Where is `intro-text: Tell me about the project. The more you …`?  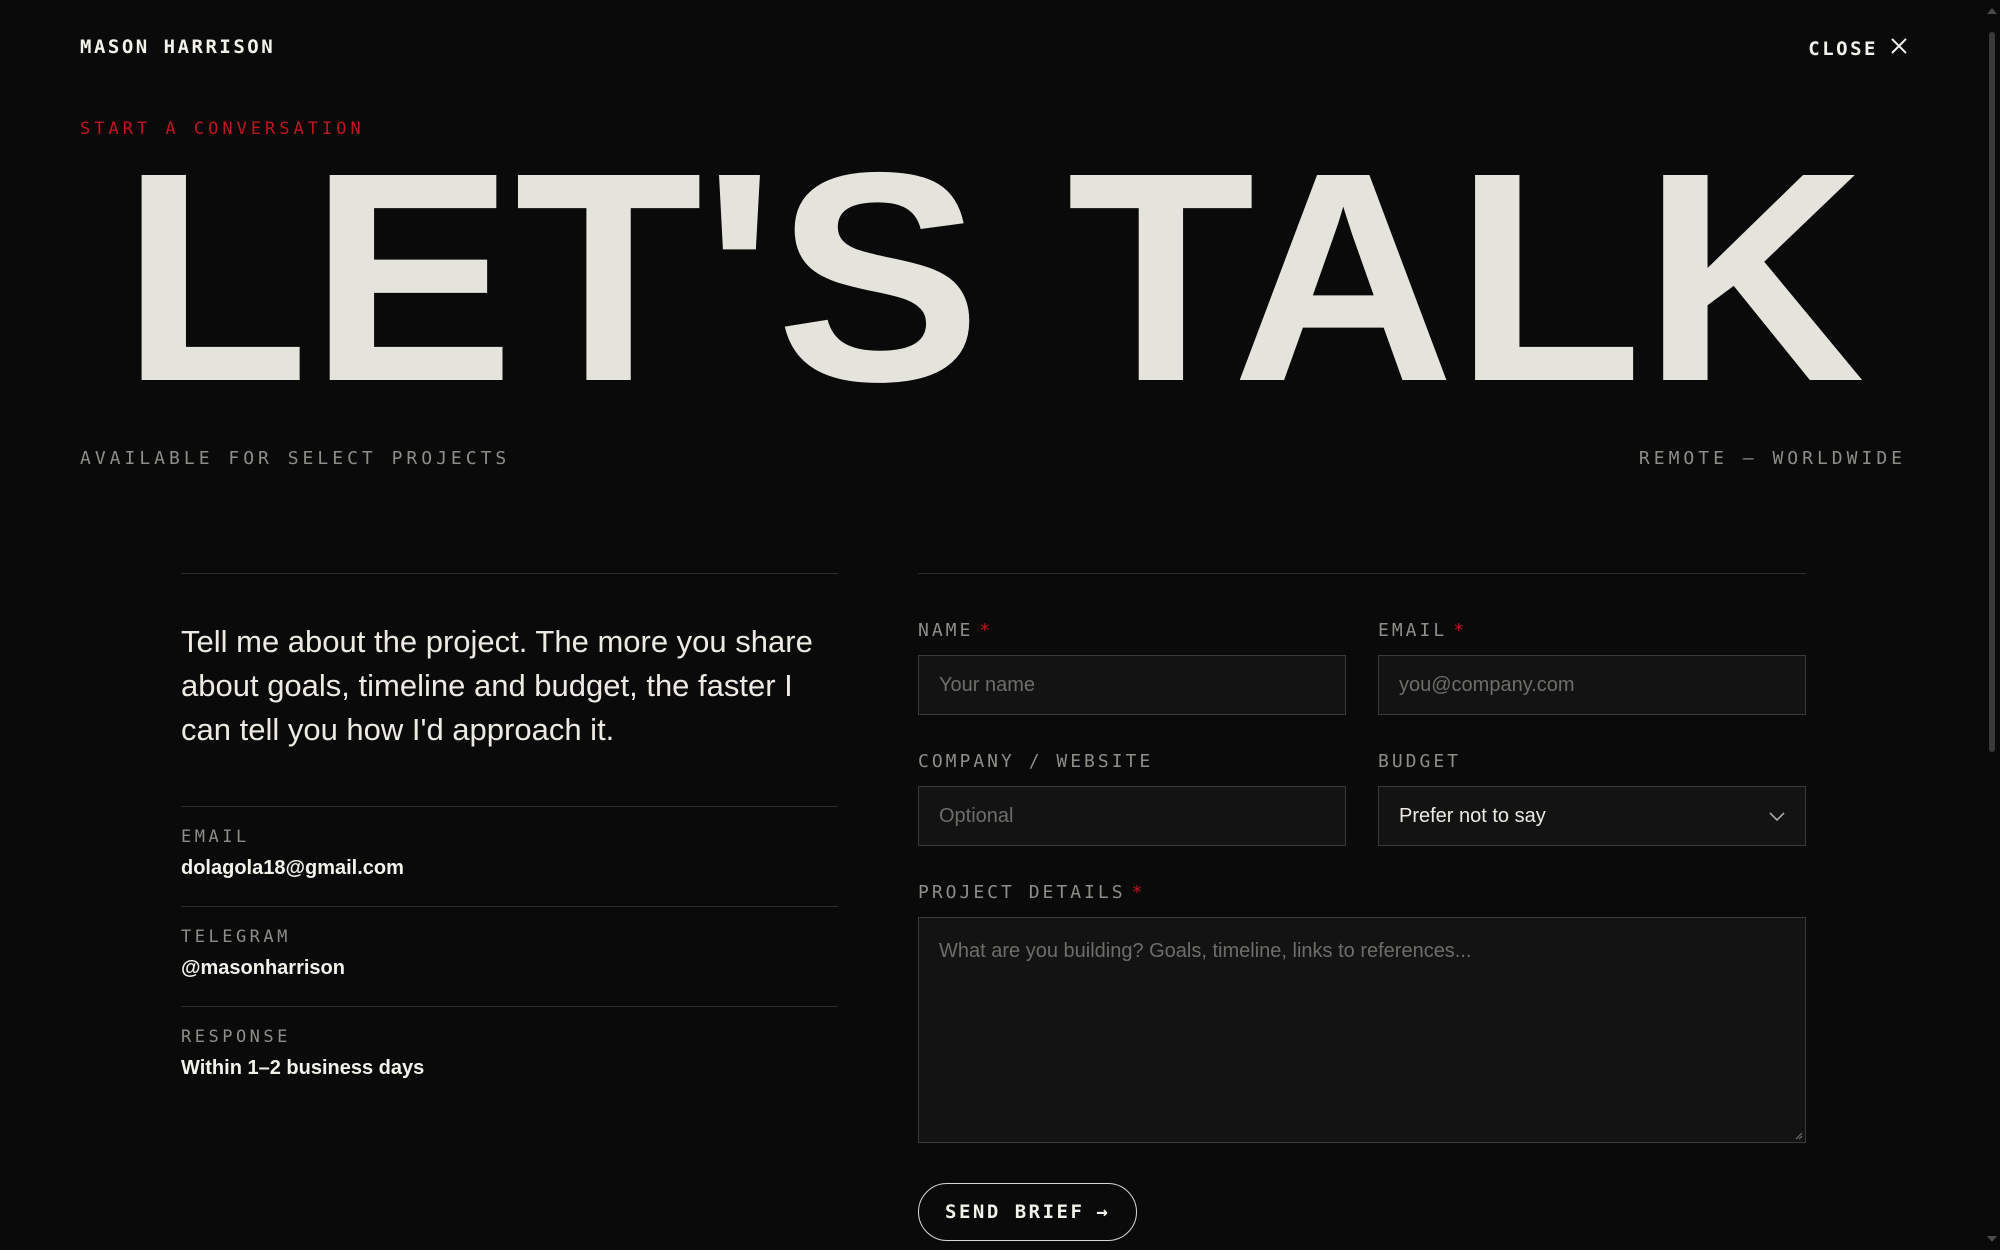 intro-text: Tell me about the project. The more you … is located at coordinates (497, 685).